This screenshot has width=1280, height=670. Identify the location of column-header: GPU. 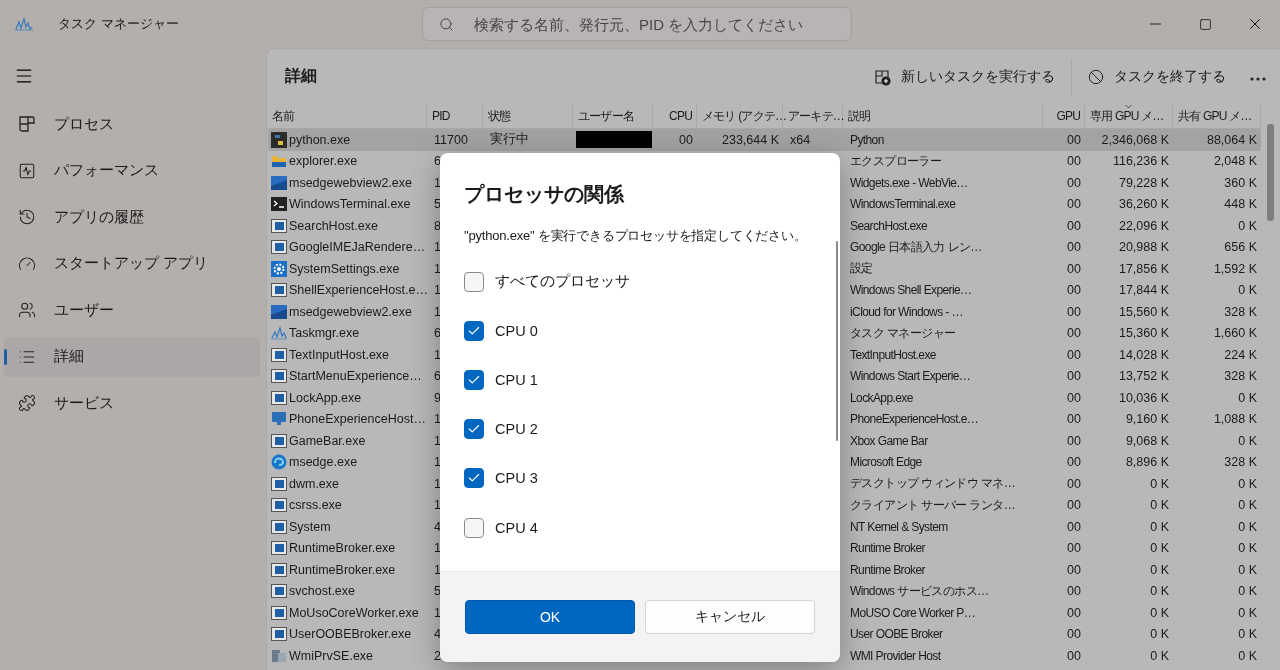
(1064, 116).